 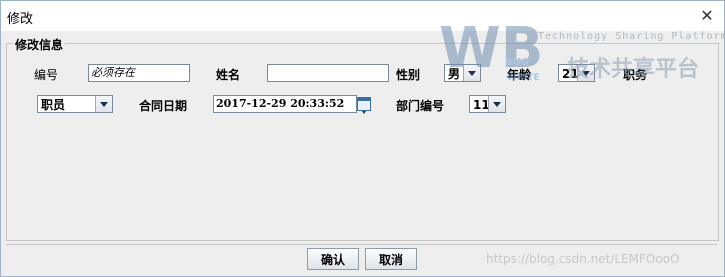 I want to click on position-select: 职员, so click(x=75, y=104).